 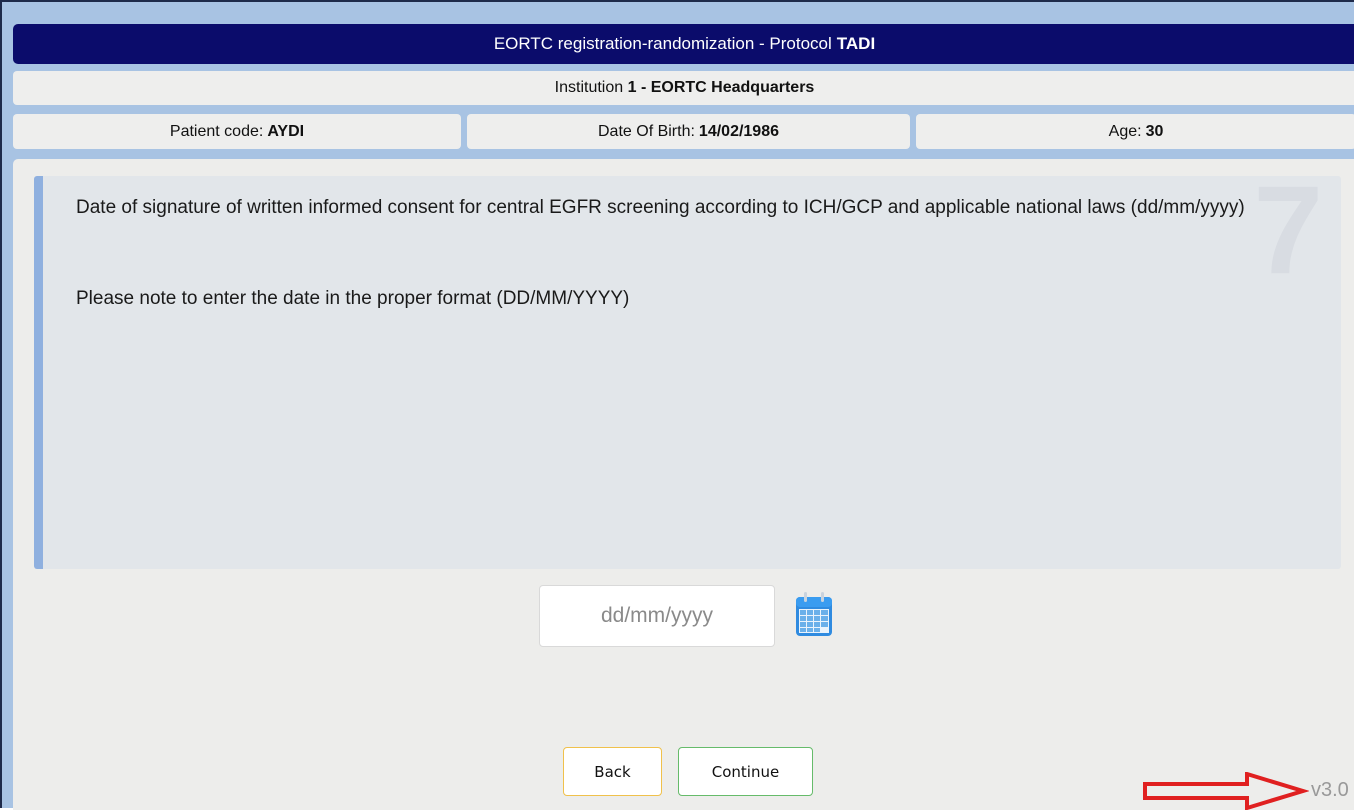 What do you see at coordinates (1226, 791) in the screenshot?
I see `red-arrow-icon` at bounding box center [1226, 791].